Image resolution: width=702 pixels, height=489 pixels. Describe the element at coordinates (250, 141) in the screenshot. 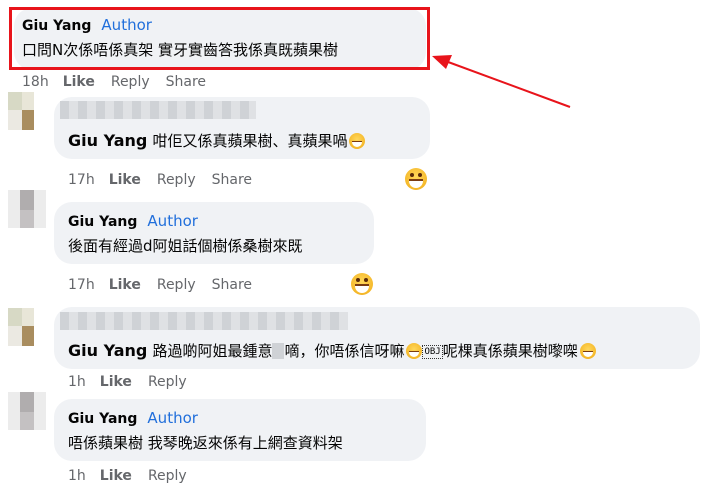

I see `comment-2-text: 咁佢又係真蘋果樹、真蘋果喎` at that location.